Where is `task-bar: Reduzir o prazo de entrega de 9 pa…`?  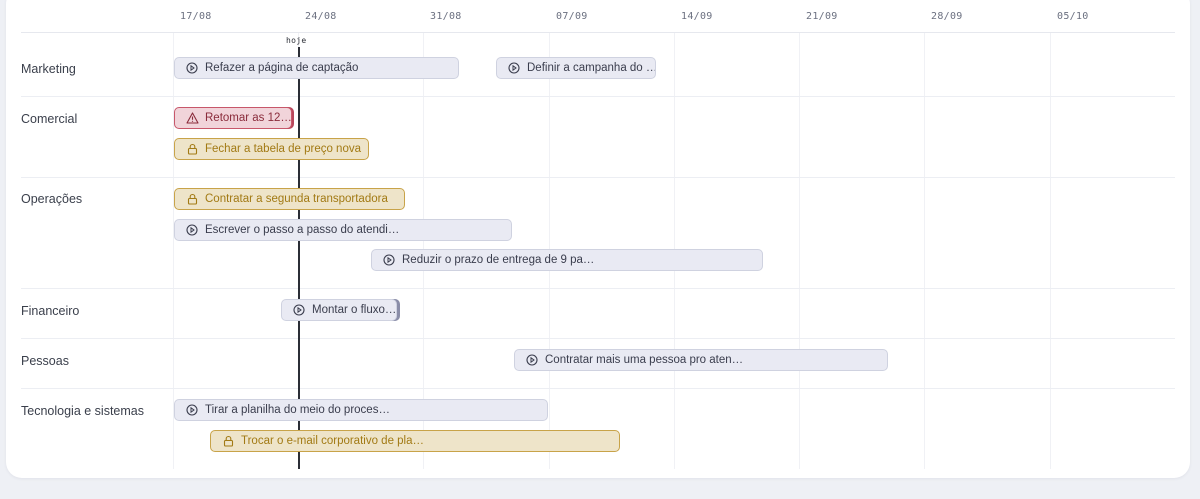 task-bar: Reduzir o prazo de entrega de 9 pa… is located at coordinates (567, 260).